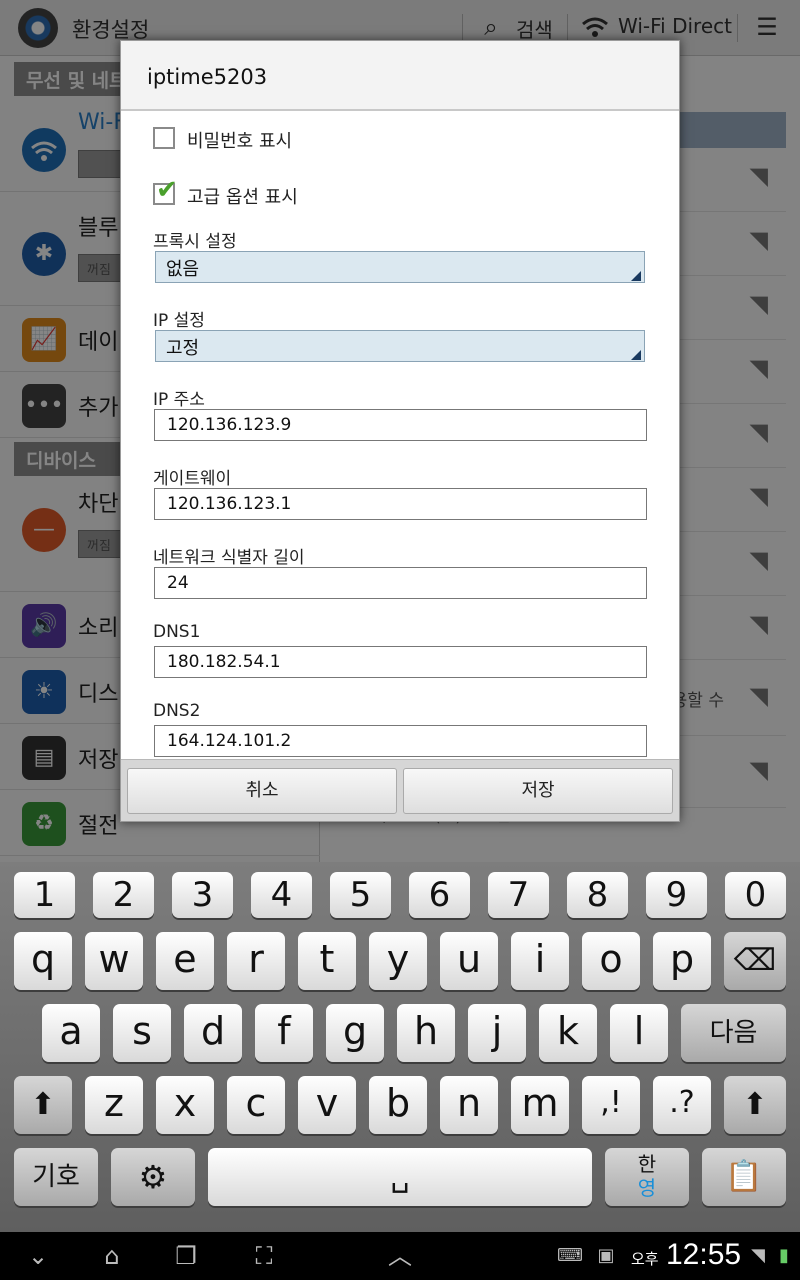  Describe the element at coordinates (400, 76) in the screenshot. I see `dialog-title: iptime5203` at that location.